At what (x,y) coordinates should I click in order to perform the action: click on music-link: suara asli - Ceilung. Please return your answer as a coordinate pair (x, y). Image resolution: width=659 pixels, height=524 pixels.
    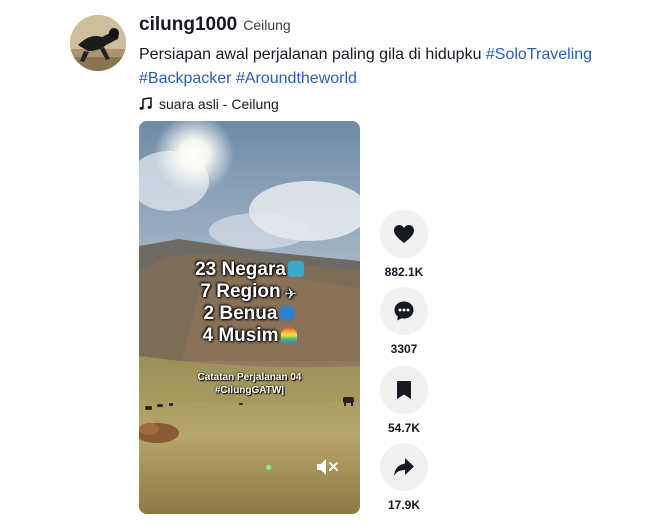
    Looking at the image, I should click on (389, 104).